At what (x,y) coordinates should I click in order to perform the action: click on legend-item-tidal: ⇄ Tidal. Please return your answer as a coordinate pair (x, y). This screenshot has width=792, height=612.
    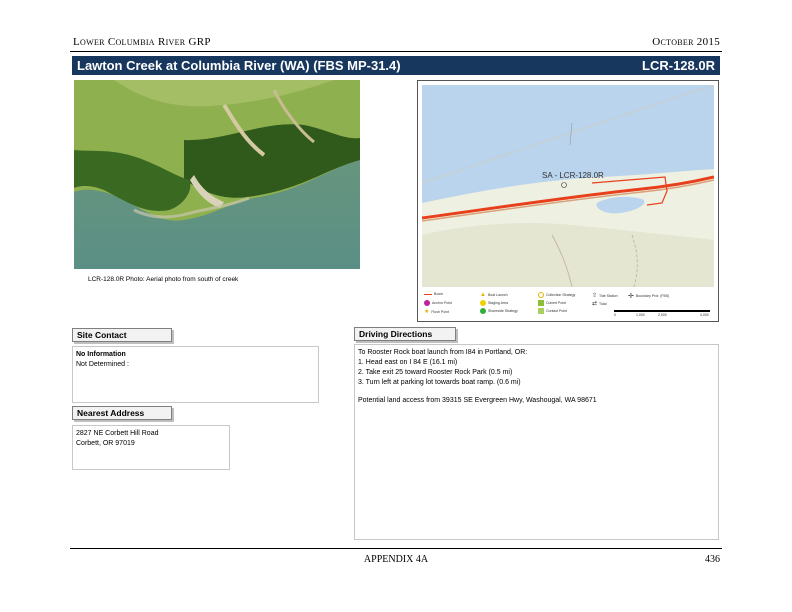
    Looking at the image, I should click on (599, 304).